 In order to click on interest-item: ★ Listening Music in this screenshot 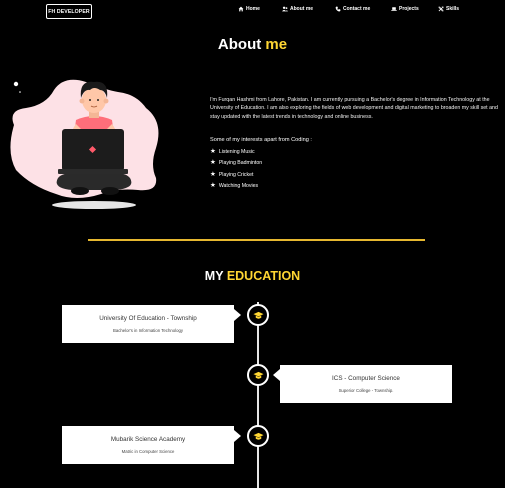, I will do `click(236, 152)`.